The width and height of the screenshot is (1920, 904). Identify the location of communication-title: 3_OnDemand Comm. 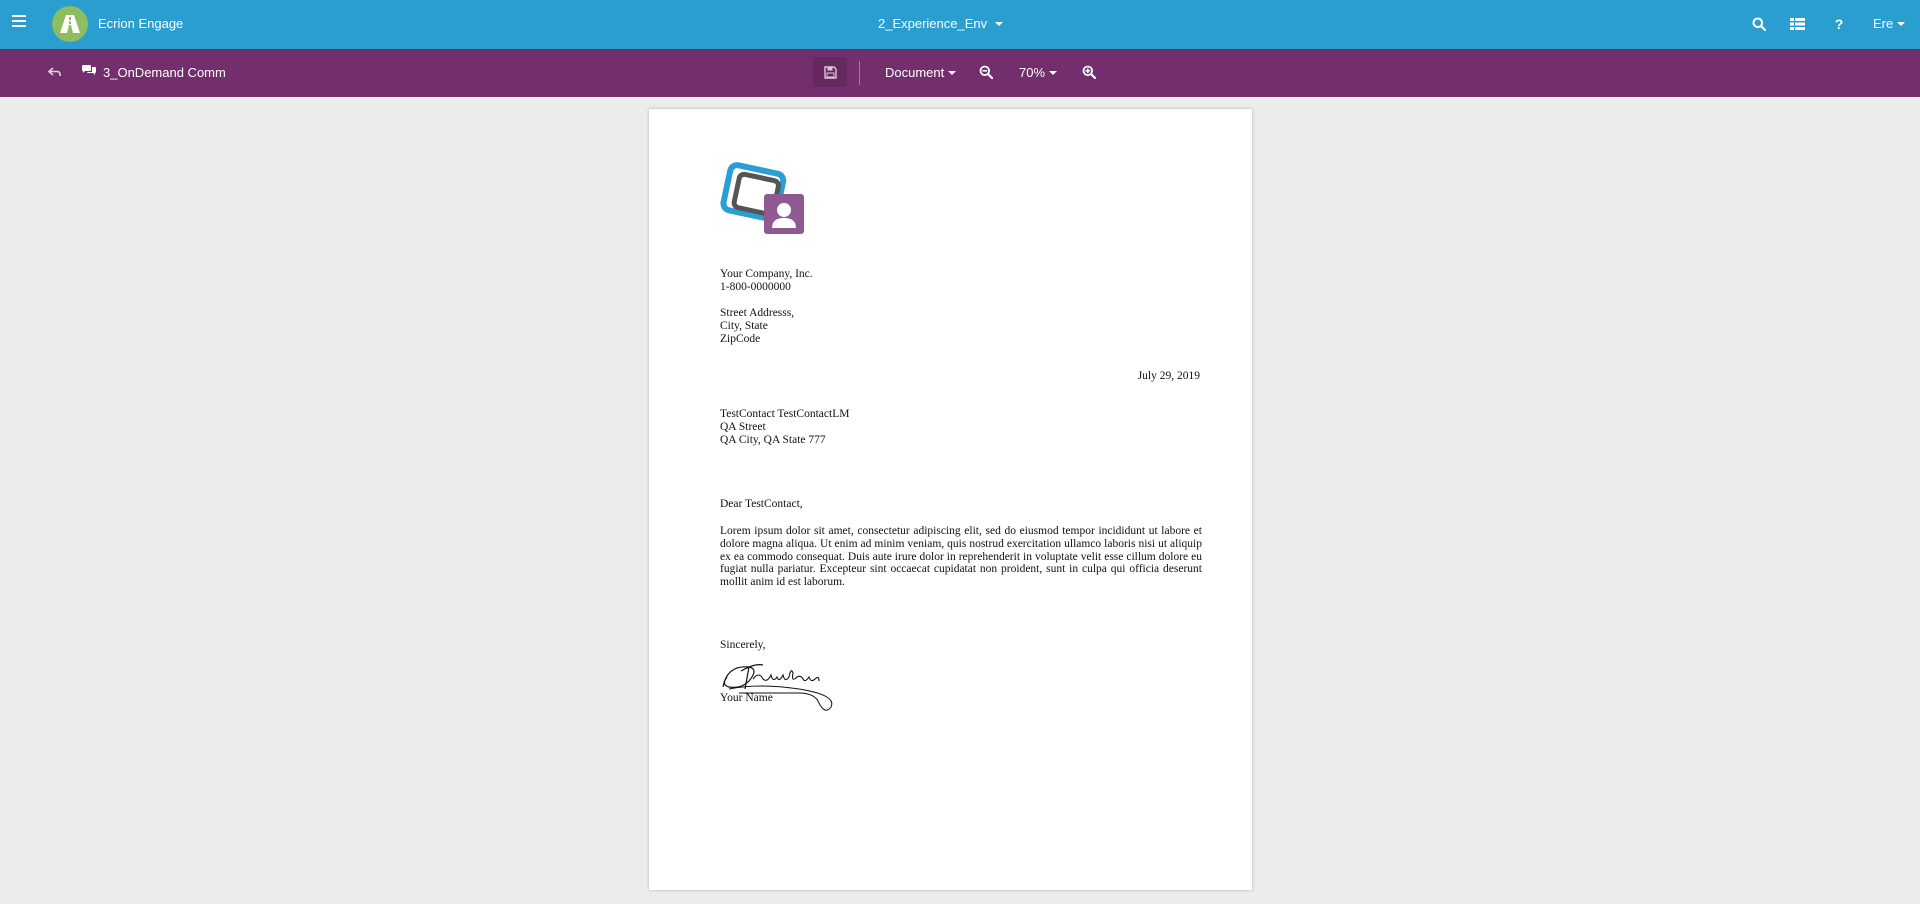
(154, 72).